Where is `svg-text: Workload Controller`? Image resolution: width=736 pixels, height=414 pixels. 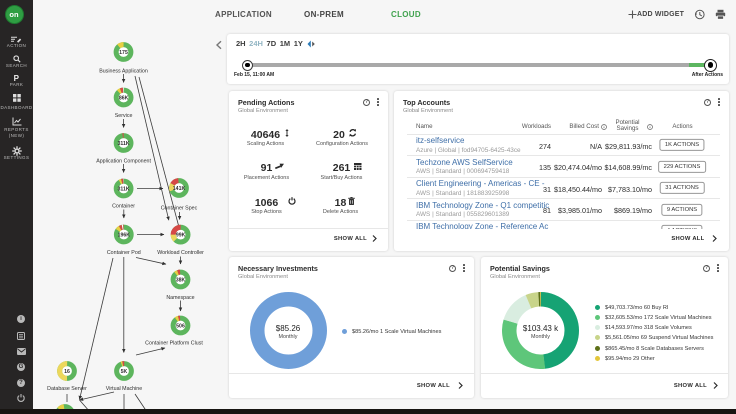 svg-text: Workload Controller is located at coordinates (180, 253).